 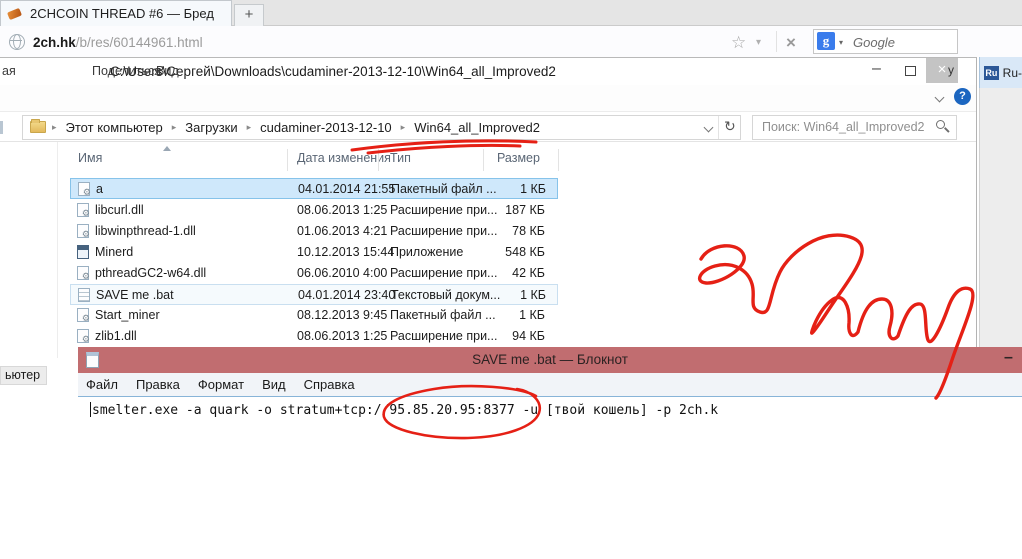 I want to click on file-date: 01.06.2013 4:21, so click(x=342, y=231).